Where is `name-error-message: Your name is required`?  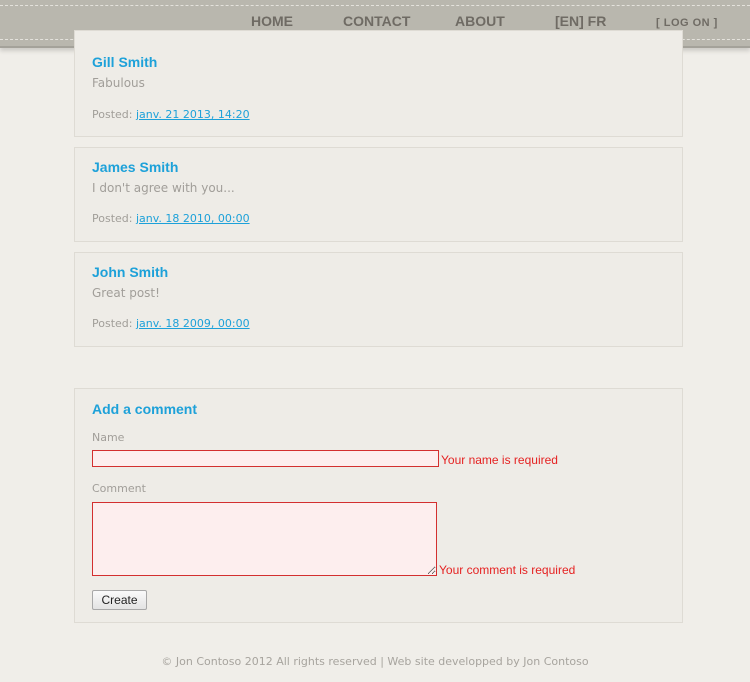
name-error-message: Your name is required is located at coordinates (499, 460).